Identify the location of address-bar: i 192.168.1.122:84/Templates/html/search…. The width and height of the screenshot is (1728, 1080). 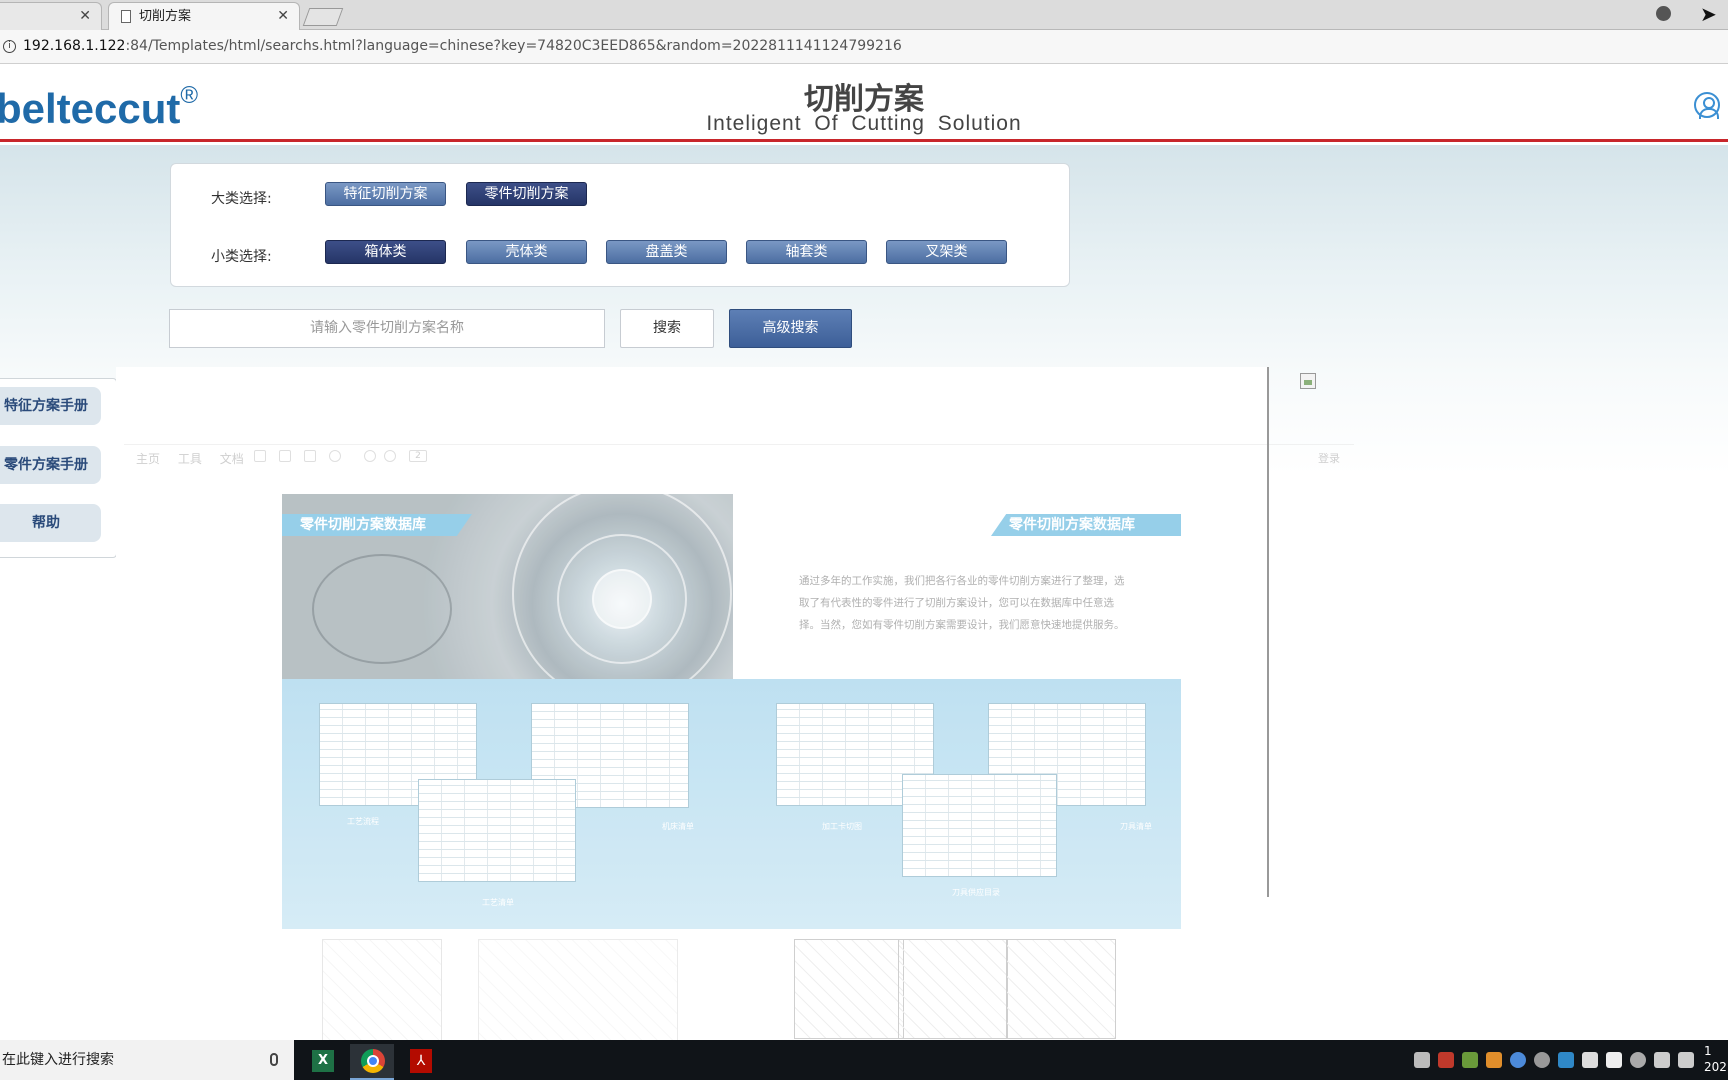
(864, 47).